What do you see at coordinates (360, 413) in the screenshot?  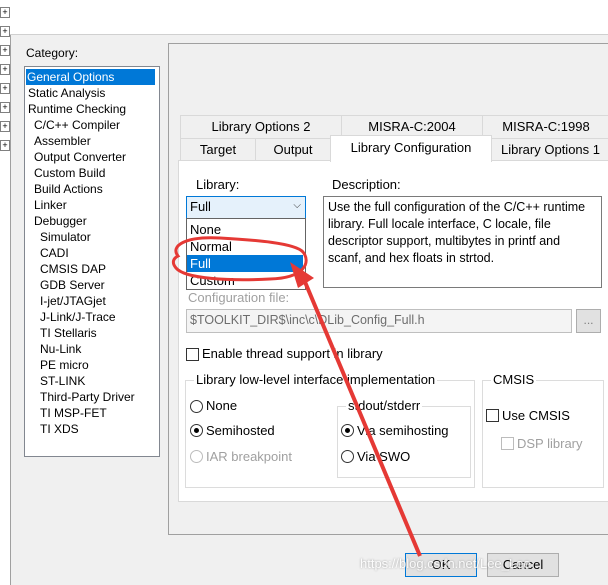 I see `annotation-arrow-line` at bounding box center [360, 413].